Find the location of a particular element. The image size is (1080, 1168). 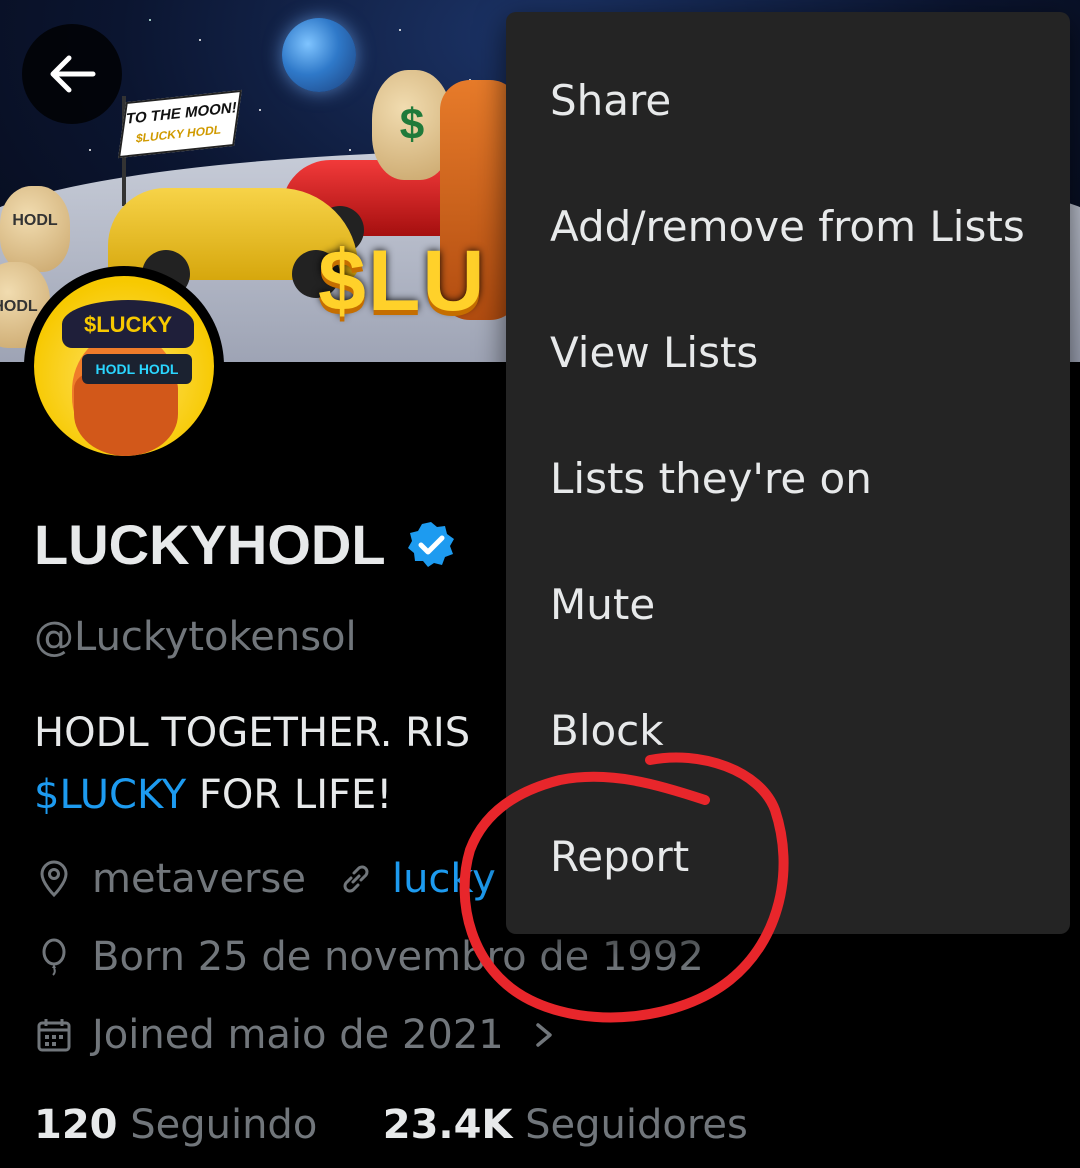

born-text: Born 25 de novembro de 1992 is located at coordinates (398, 957).